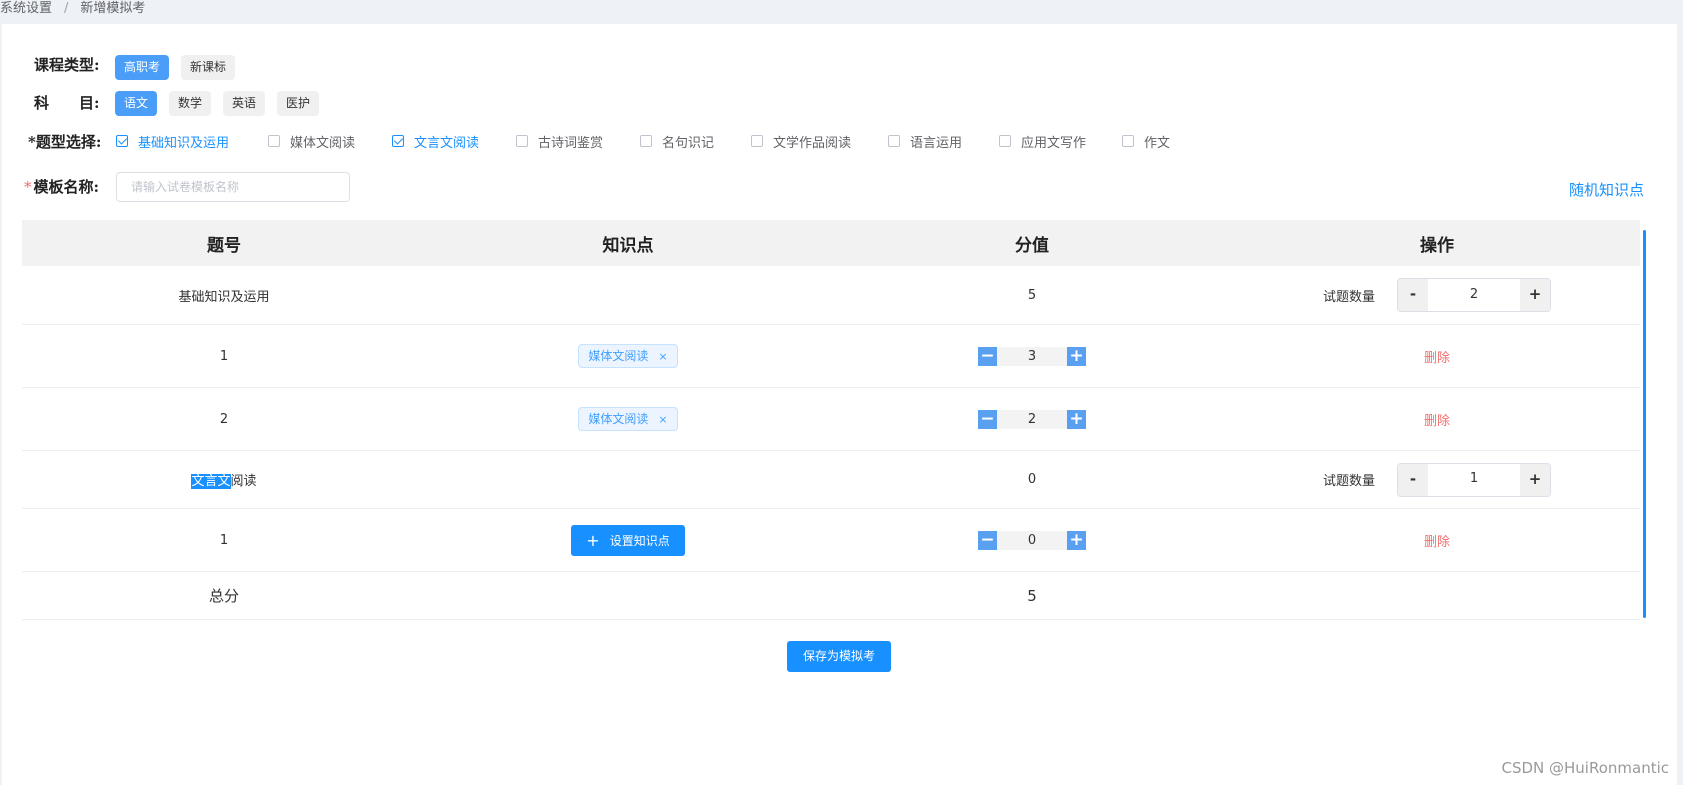 This screenshot has height=785, width=1683. What do you see at coordinates (211, 481) in the screenshot?
I see `section-title-selected-text: 文言文` at bounding box center [211, 481].